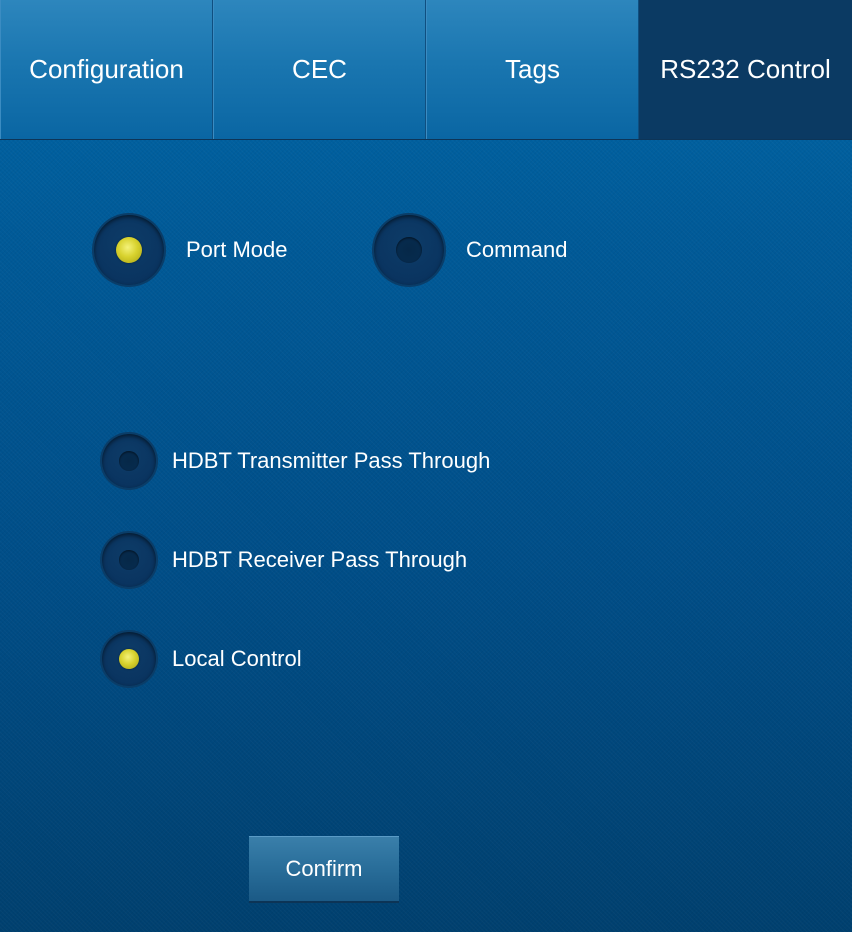  I want to click on radio-label-hdbt-transmitter: HDBT Transmitter Pass Through, so click(331, 460).